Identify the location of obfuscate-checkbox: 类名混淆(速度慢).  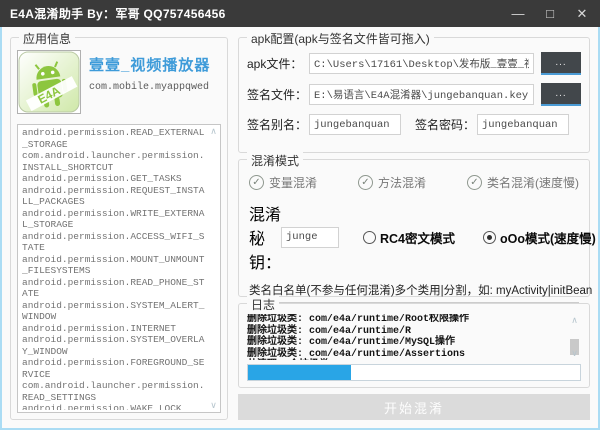
(523, 182).